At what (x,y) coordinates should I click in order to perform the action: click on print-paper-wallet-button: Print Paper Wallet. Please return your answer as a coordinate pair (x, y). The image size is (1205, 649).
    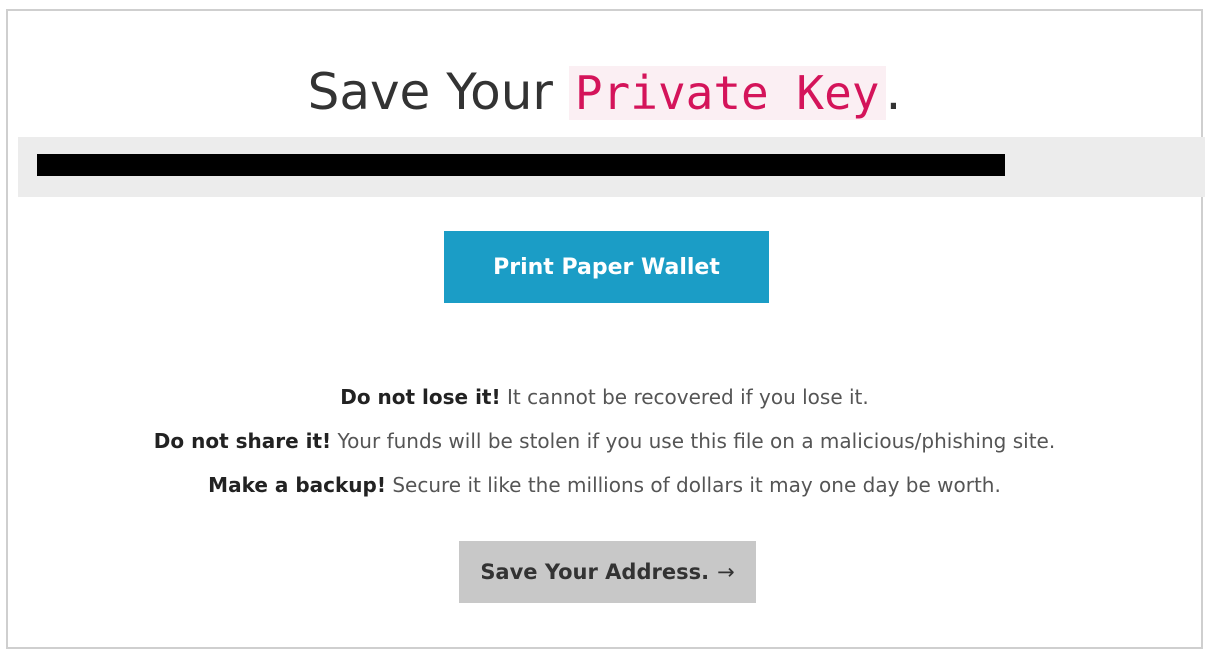
    Looking at the image, I should click on (606, 267).